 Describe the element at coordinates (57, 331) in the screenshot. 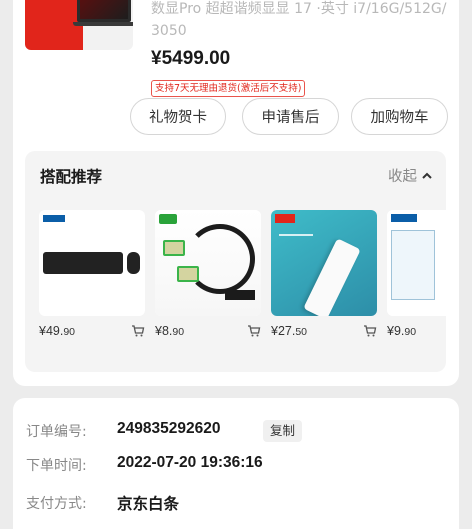

I see `item-price: ¥49.90` at that location.